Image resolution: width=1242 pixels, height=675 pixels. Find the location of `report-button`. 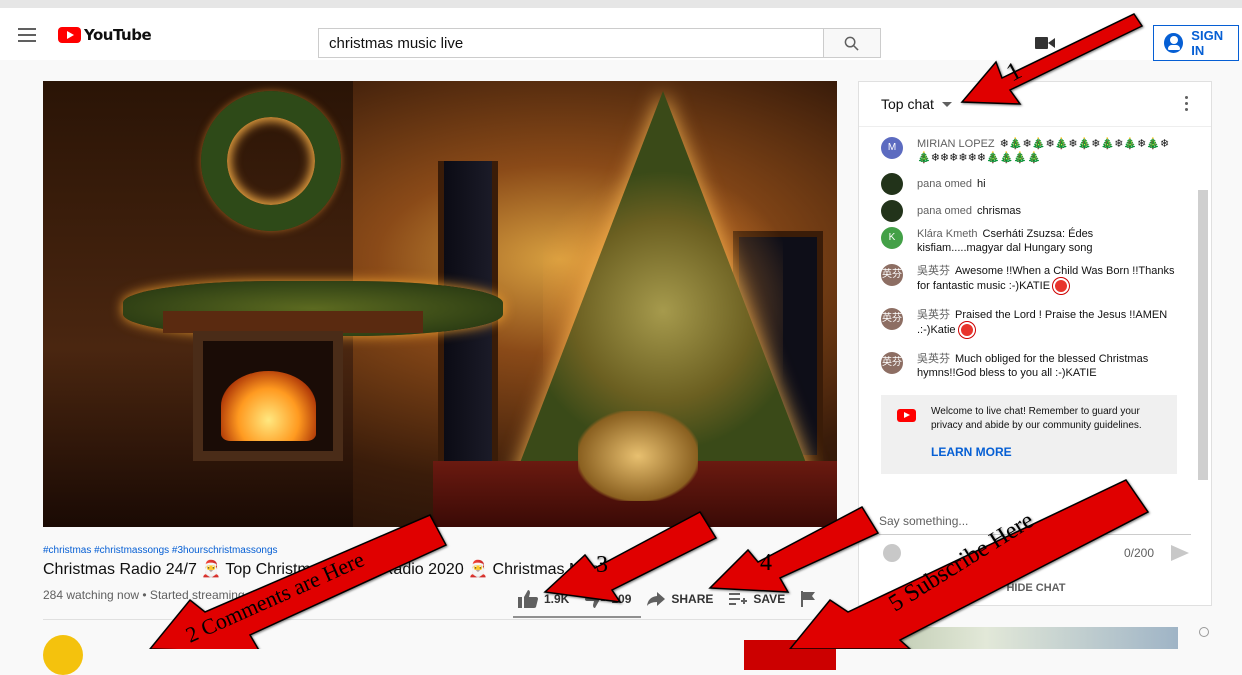

report-button is located at coordinates (811, 599).